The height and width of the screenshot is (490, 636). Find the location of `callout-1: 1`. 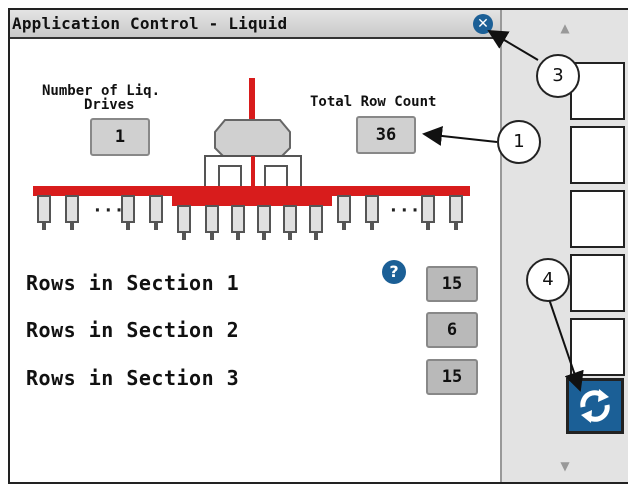

callout-1: 1 is located at coordinates (519, 142).